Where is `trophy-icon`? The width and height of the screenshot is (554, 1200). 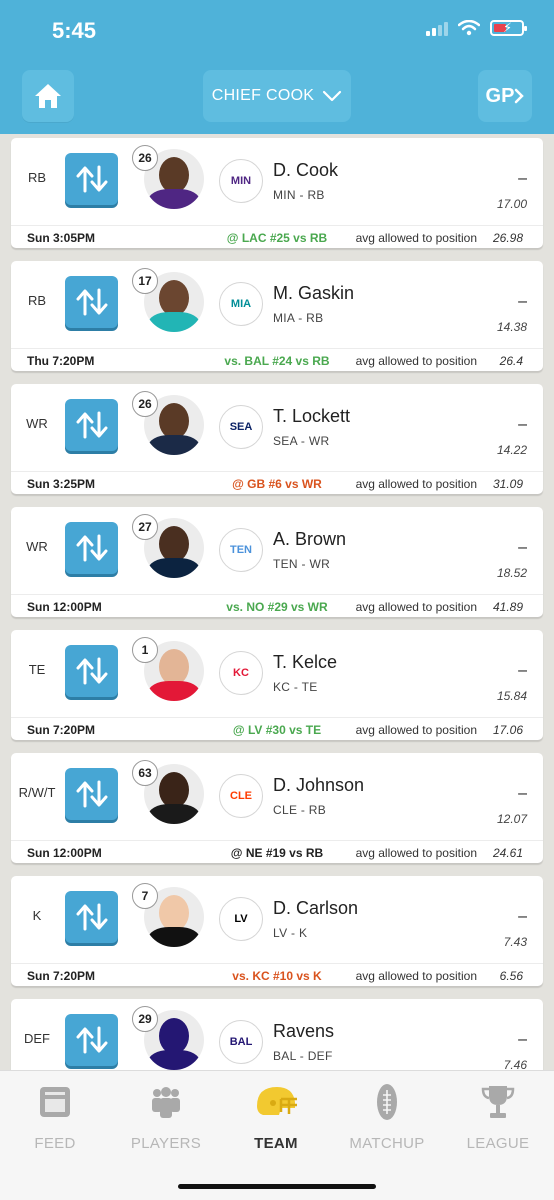
trophy-icon is located at coordinates (498, 1102).